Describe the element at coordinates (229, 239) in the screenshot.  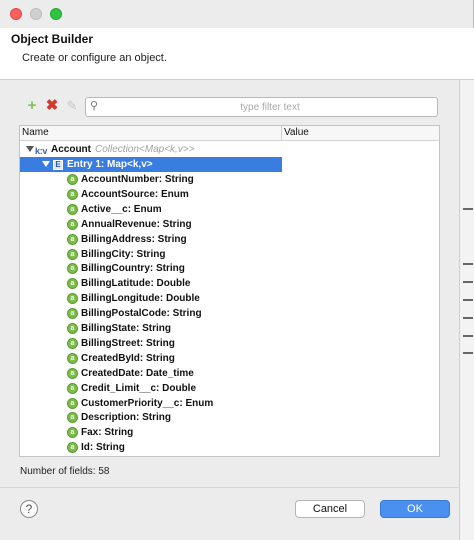
I see `tree-row-field: a BillingAddress: String` at that location.